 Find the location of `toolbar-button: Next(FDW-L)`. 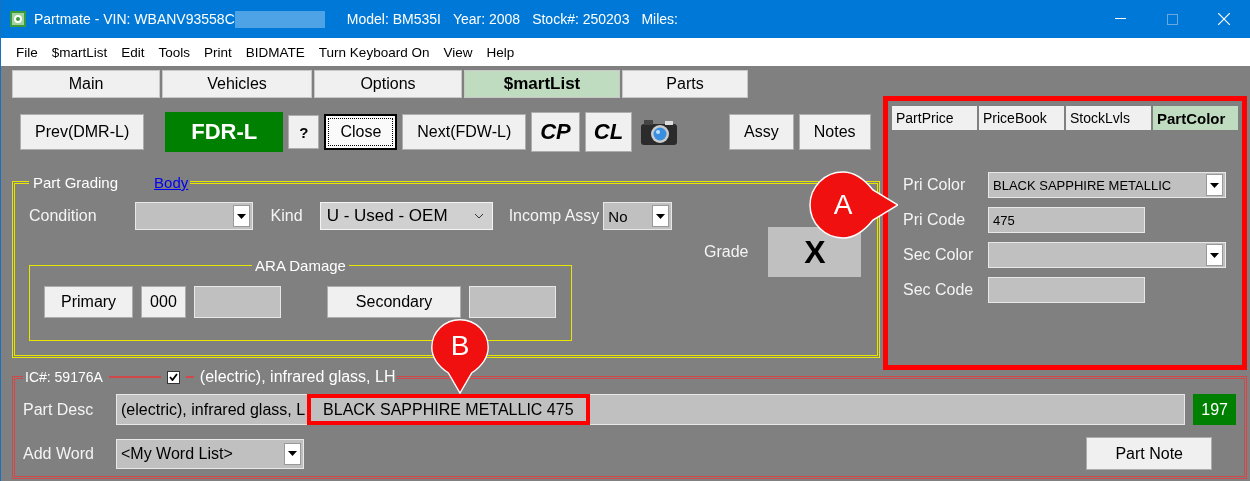

toolbar-button: Next(FDW-L) is located at coordinates (464, 132).